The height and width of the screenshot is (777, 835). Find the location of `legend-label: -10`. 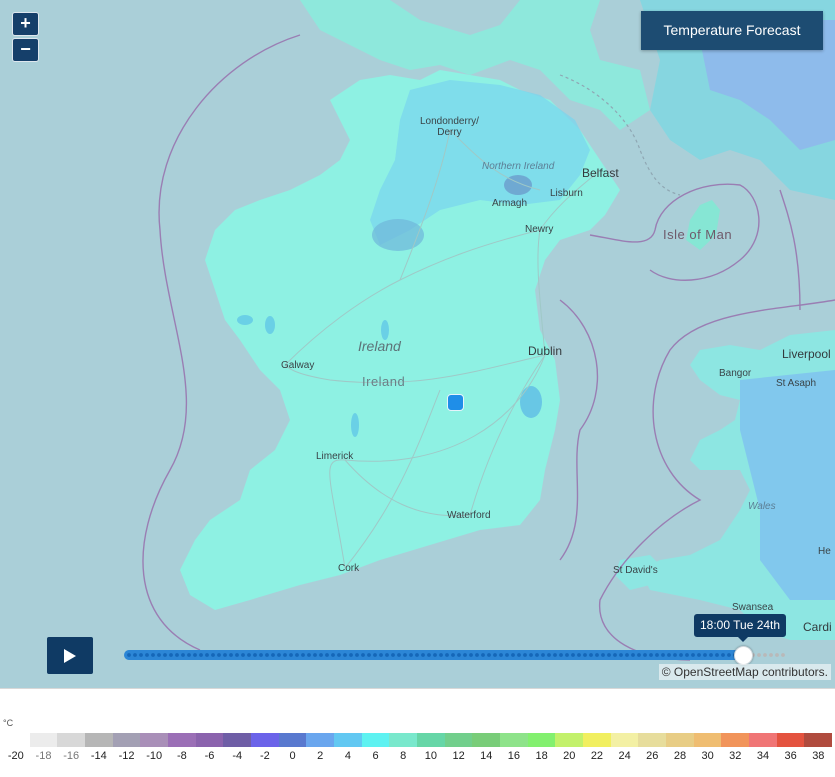

legend-label: -10 is located at coordinates (154, 756).